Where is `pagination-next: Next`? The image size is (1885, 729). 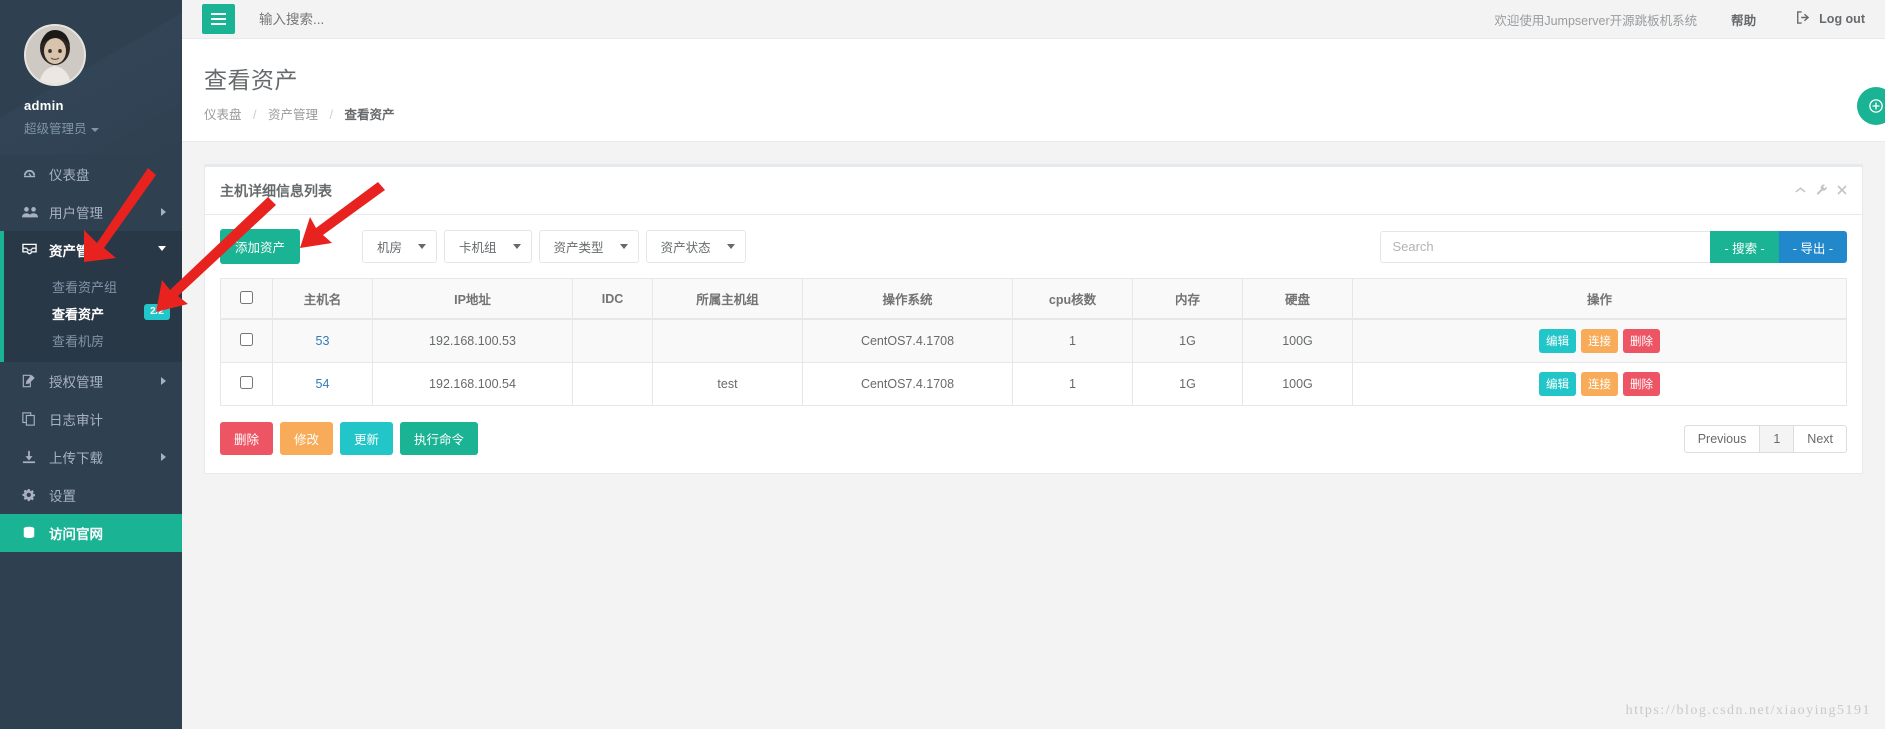 pagination-next: Next is located at coordinates (1820, 438).